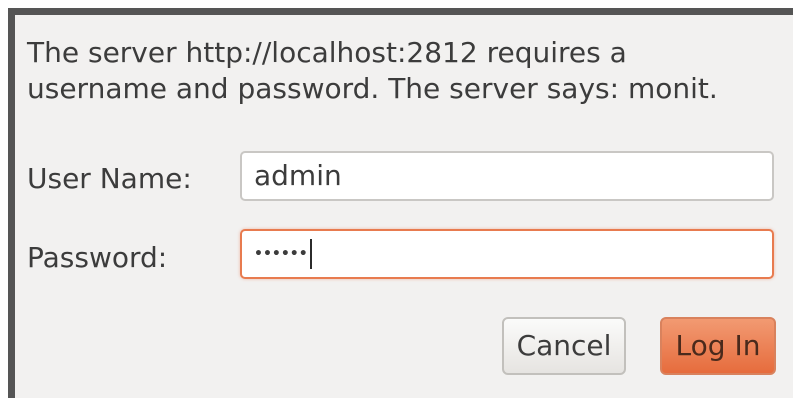 The height and width of the screenshot is (398, 793). Describe the element at coordinates (564, 346) in the screenshot. I see `cancel-button: Cancel` at that location.